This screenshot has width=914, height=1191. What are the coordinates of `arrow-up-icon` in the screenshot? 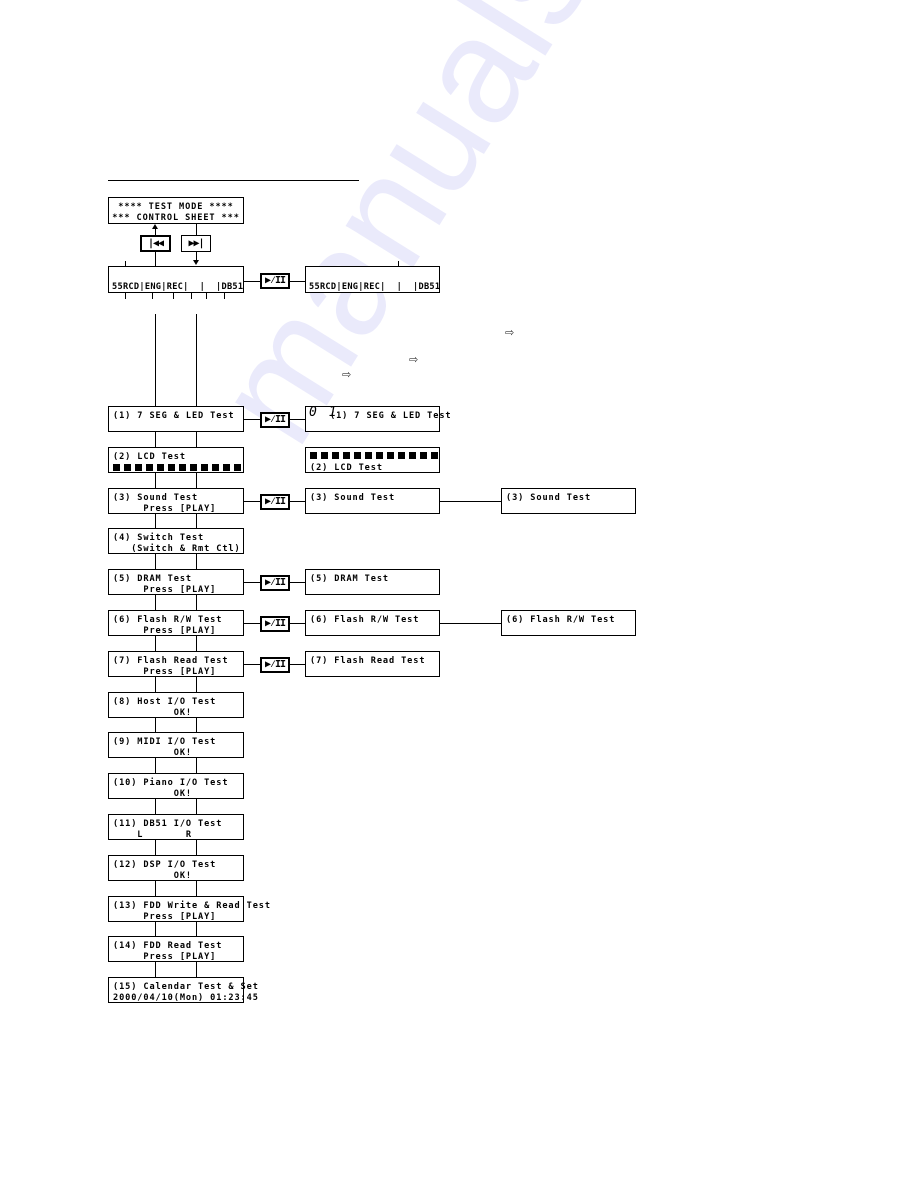 It's located at (155, 226).